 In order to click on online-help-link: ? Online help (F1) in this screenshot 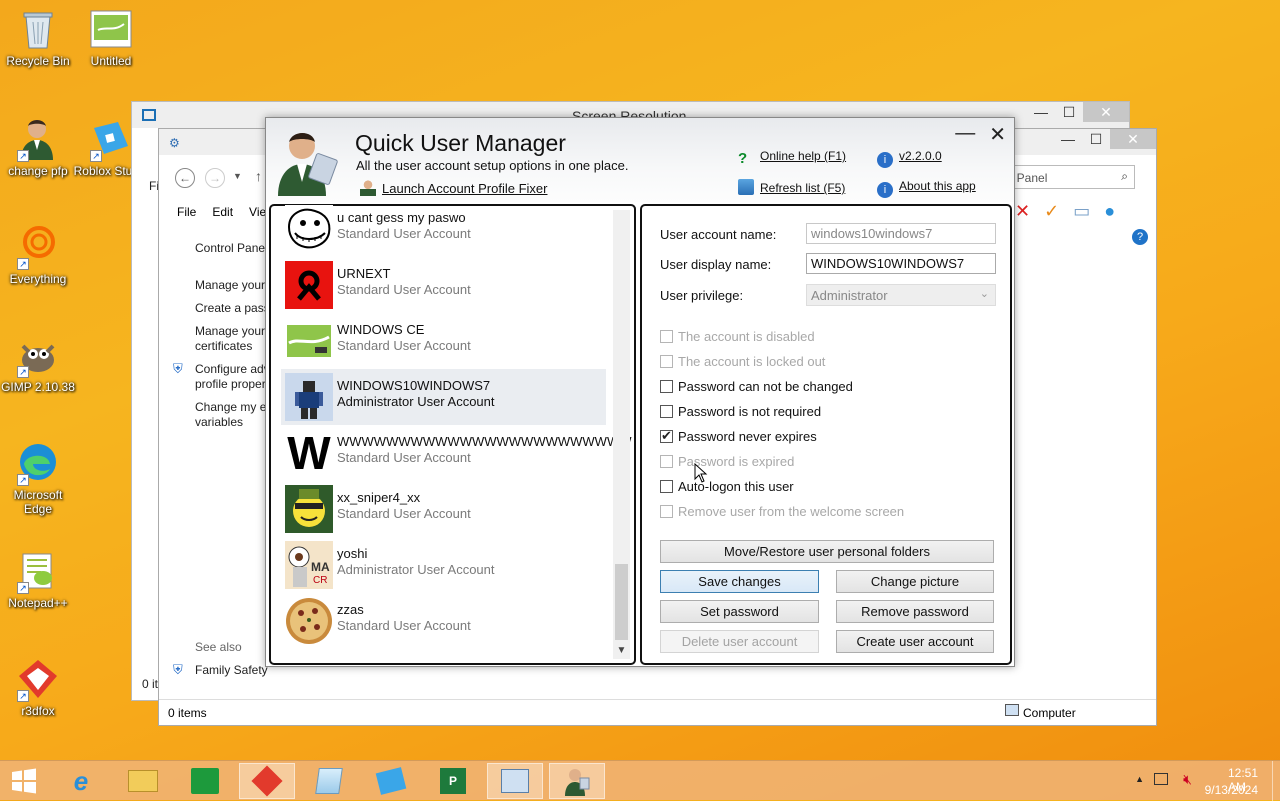, I will do `click(792, 158)`.